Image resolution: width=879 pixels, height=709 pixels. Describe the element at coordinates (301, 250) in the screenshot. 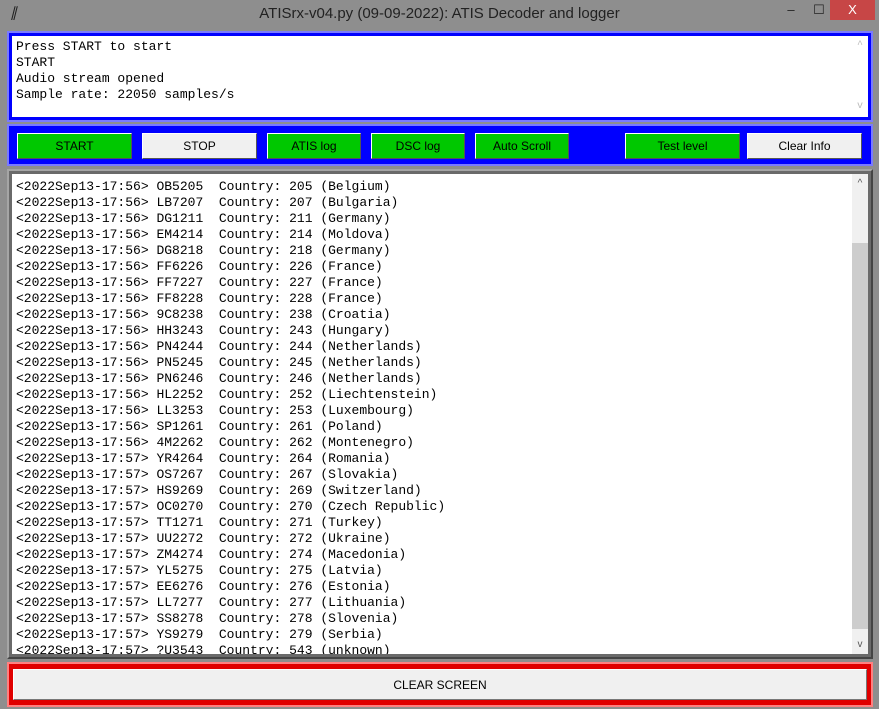

I see `log-country-code: 218` at that location.